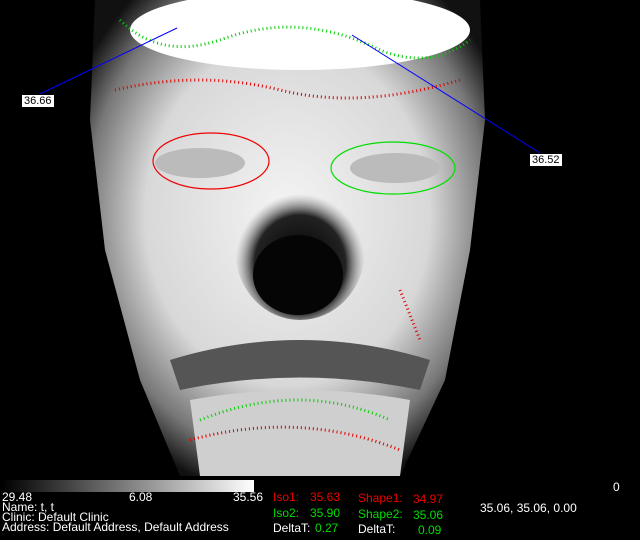 Image resolution: width=640 pixels, height=540 pixels. Describe the element at coordinates (325, 497) in the screenshot. I see `iso1-value: 35.63` at that location.